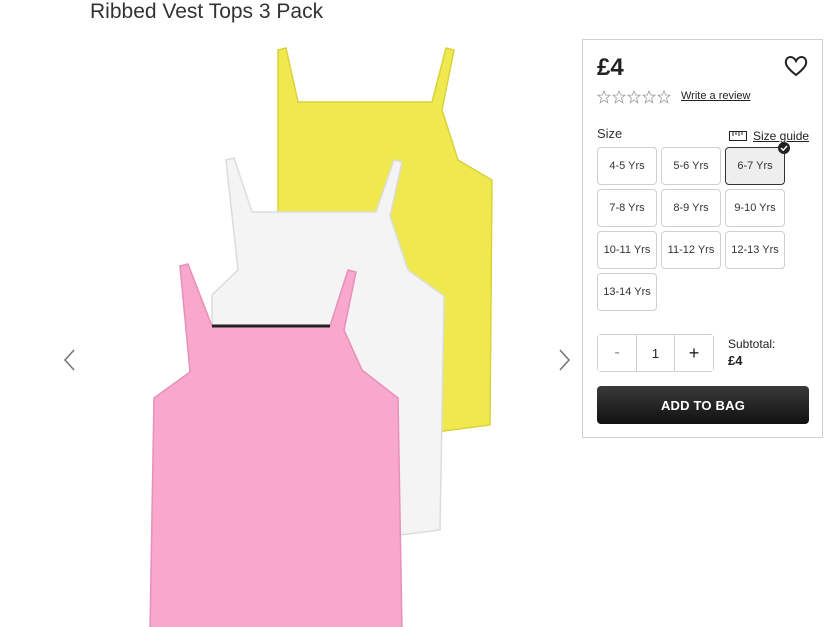  I want to click on size-option-selected: 6-7 Yrs, so click(757, 163).